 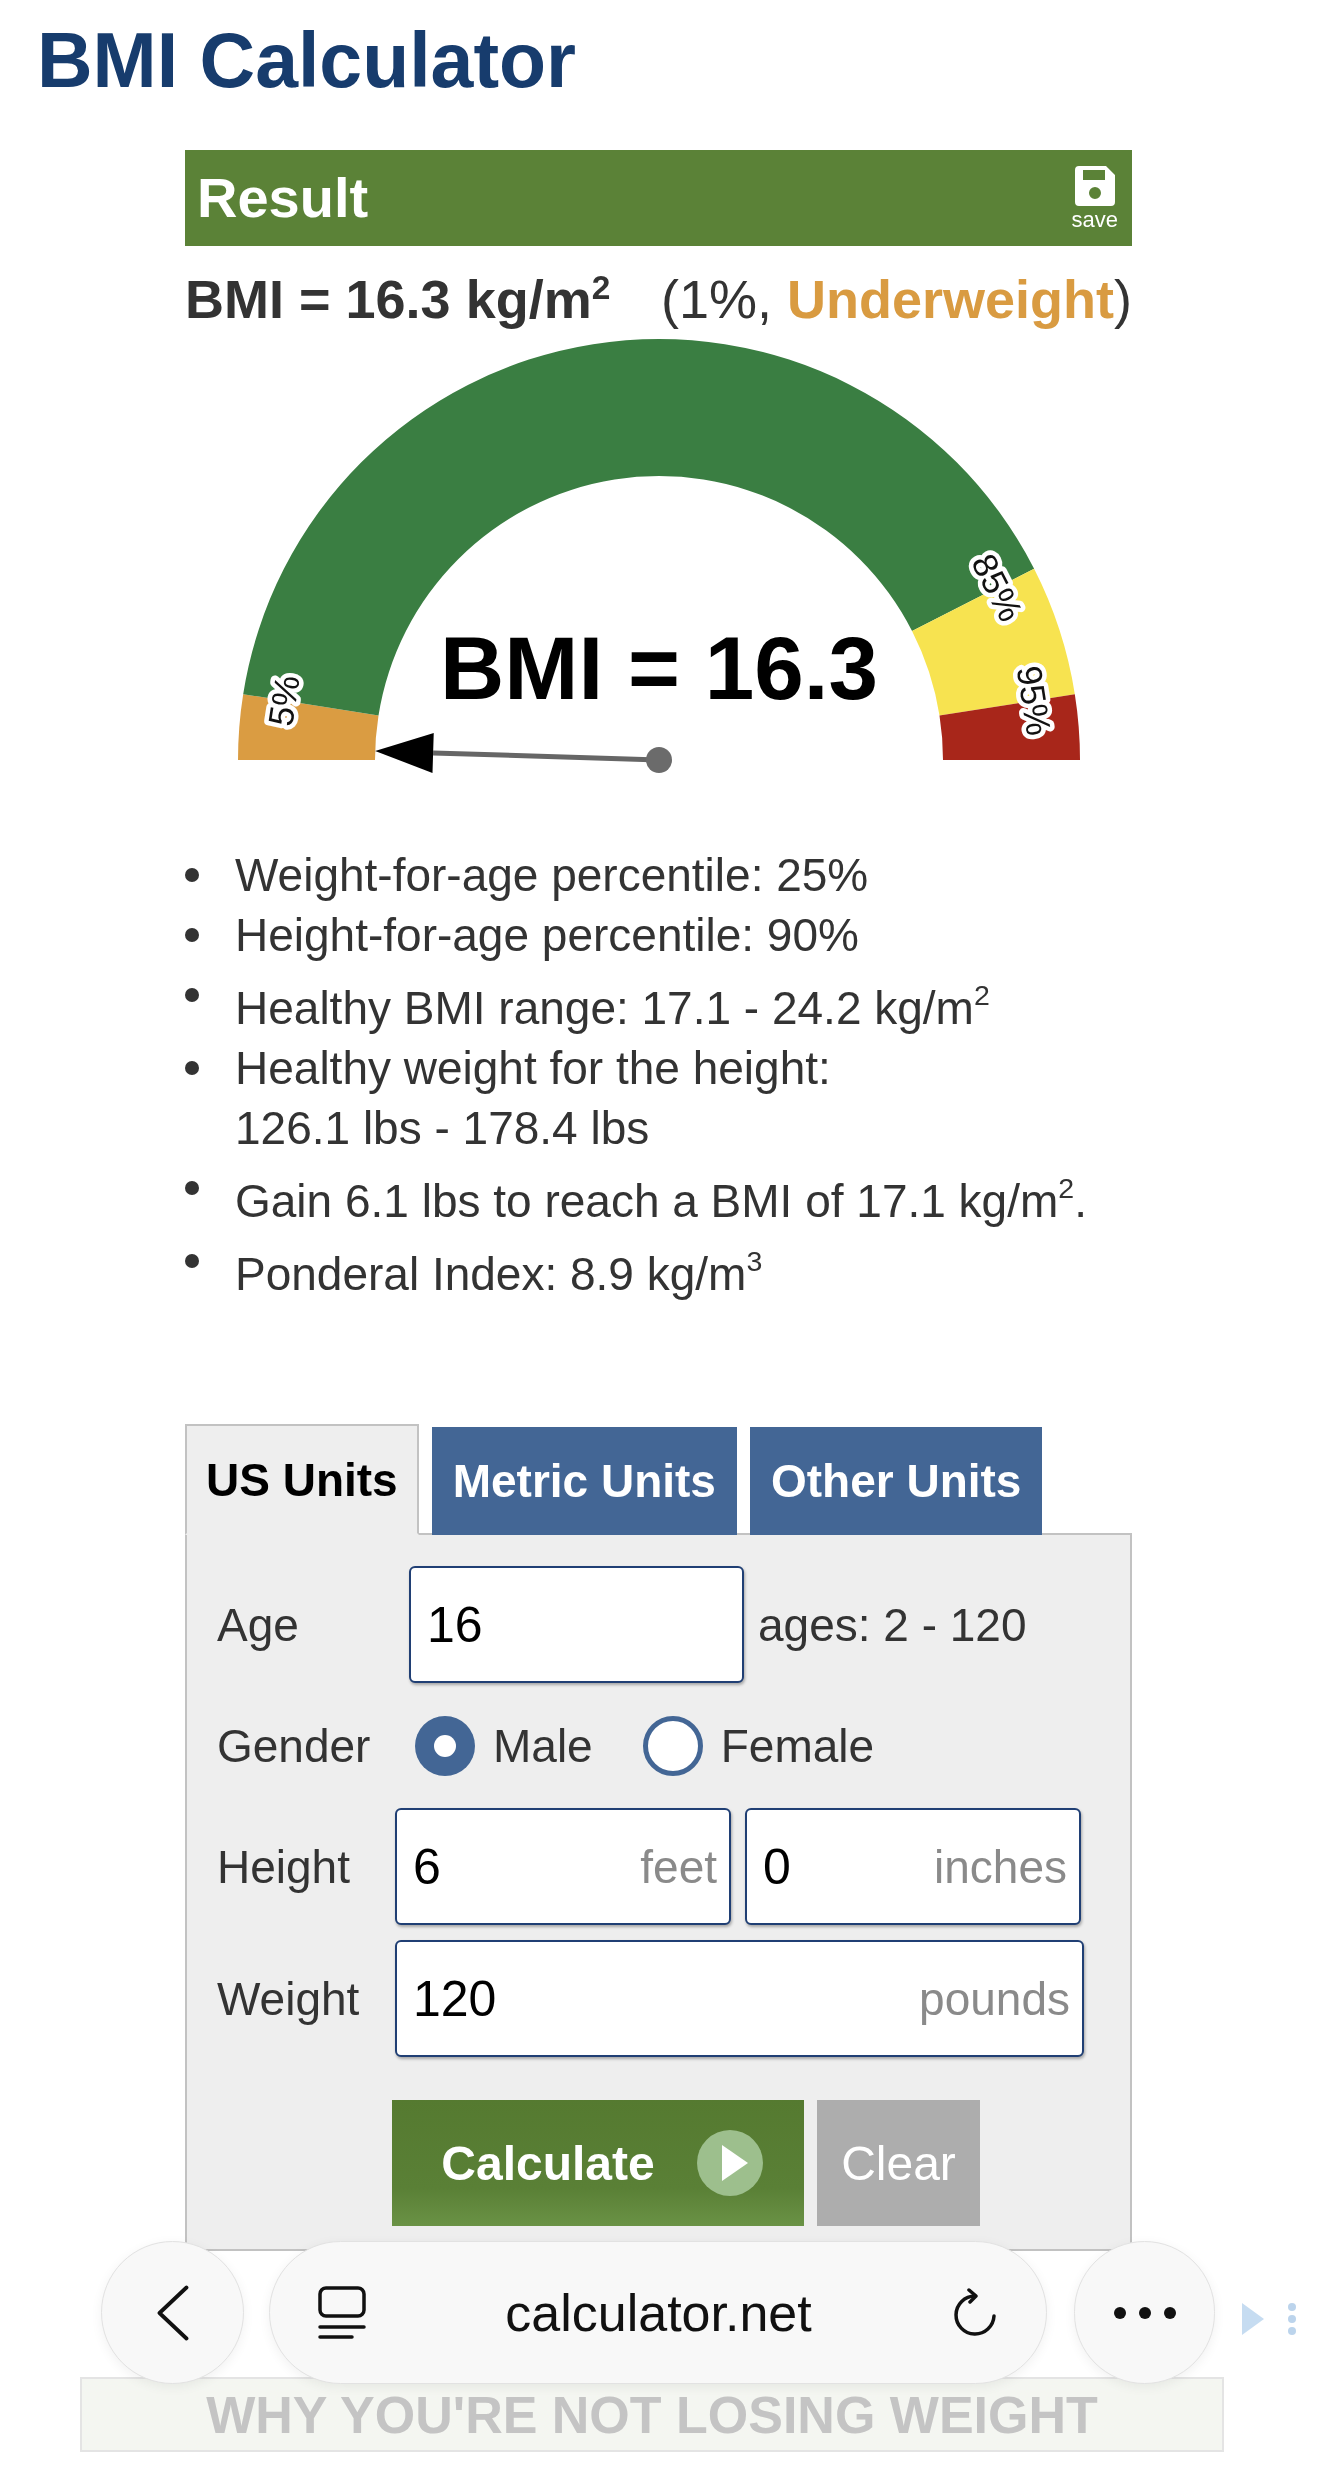 What do you see at coordinates (896, 299) in the screenshot?
I see `bmi-category: (1%, Underweight)` at bounding box center [896, 299].